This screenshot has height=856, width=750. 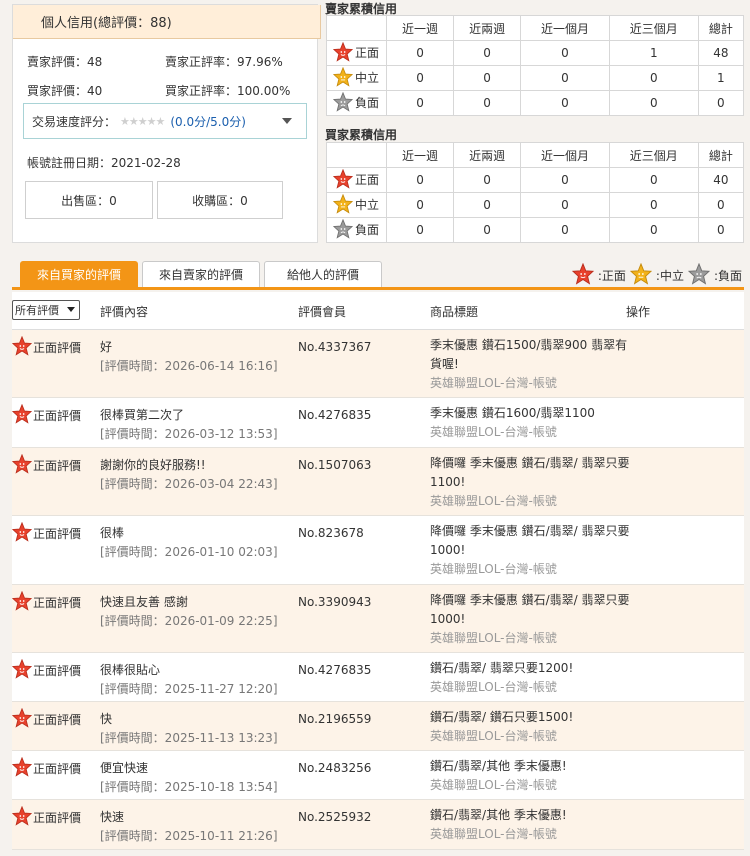 I want to click on review-time: [評價時間：2025-10-11 21:26], so click(x=189, y=836).